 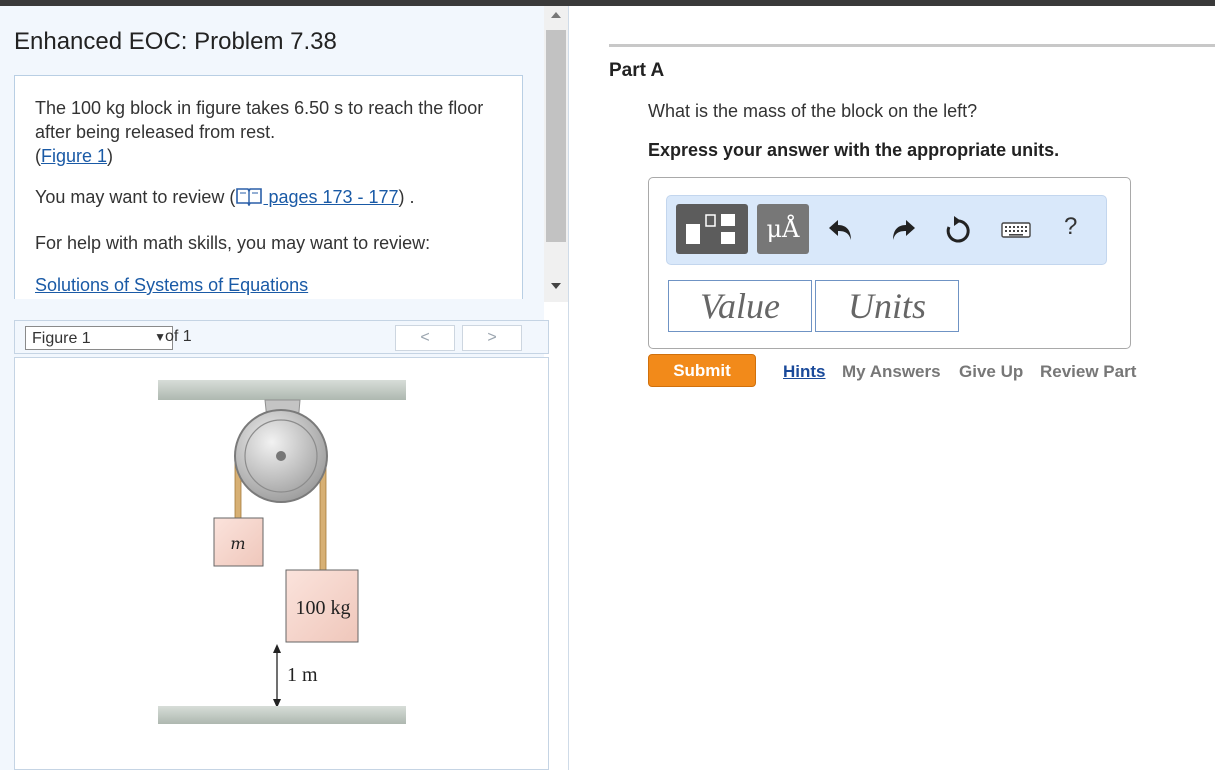 I want to click on scroll-up-arrow-icon, so click(x=556, y=15).